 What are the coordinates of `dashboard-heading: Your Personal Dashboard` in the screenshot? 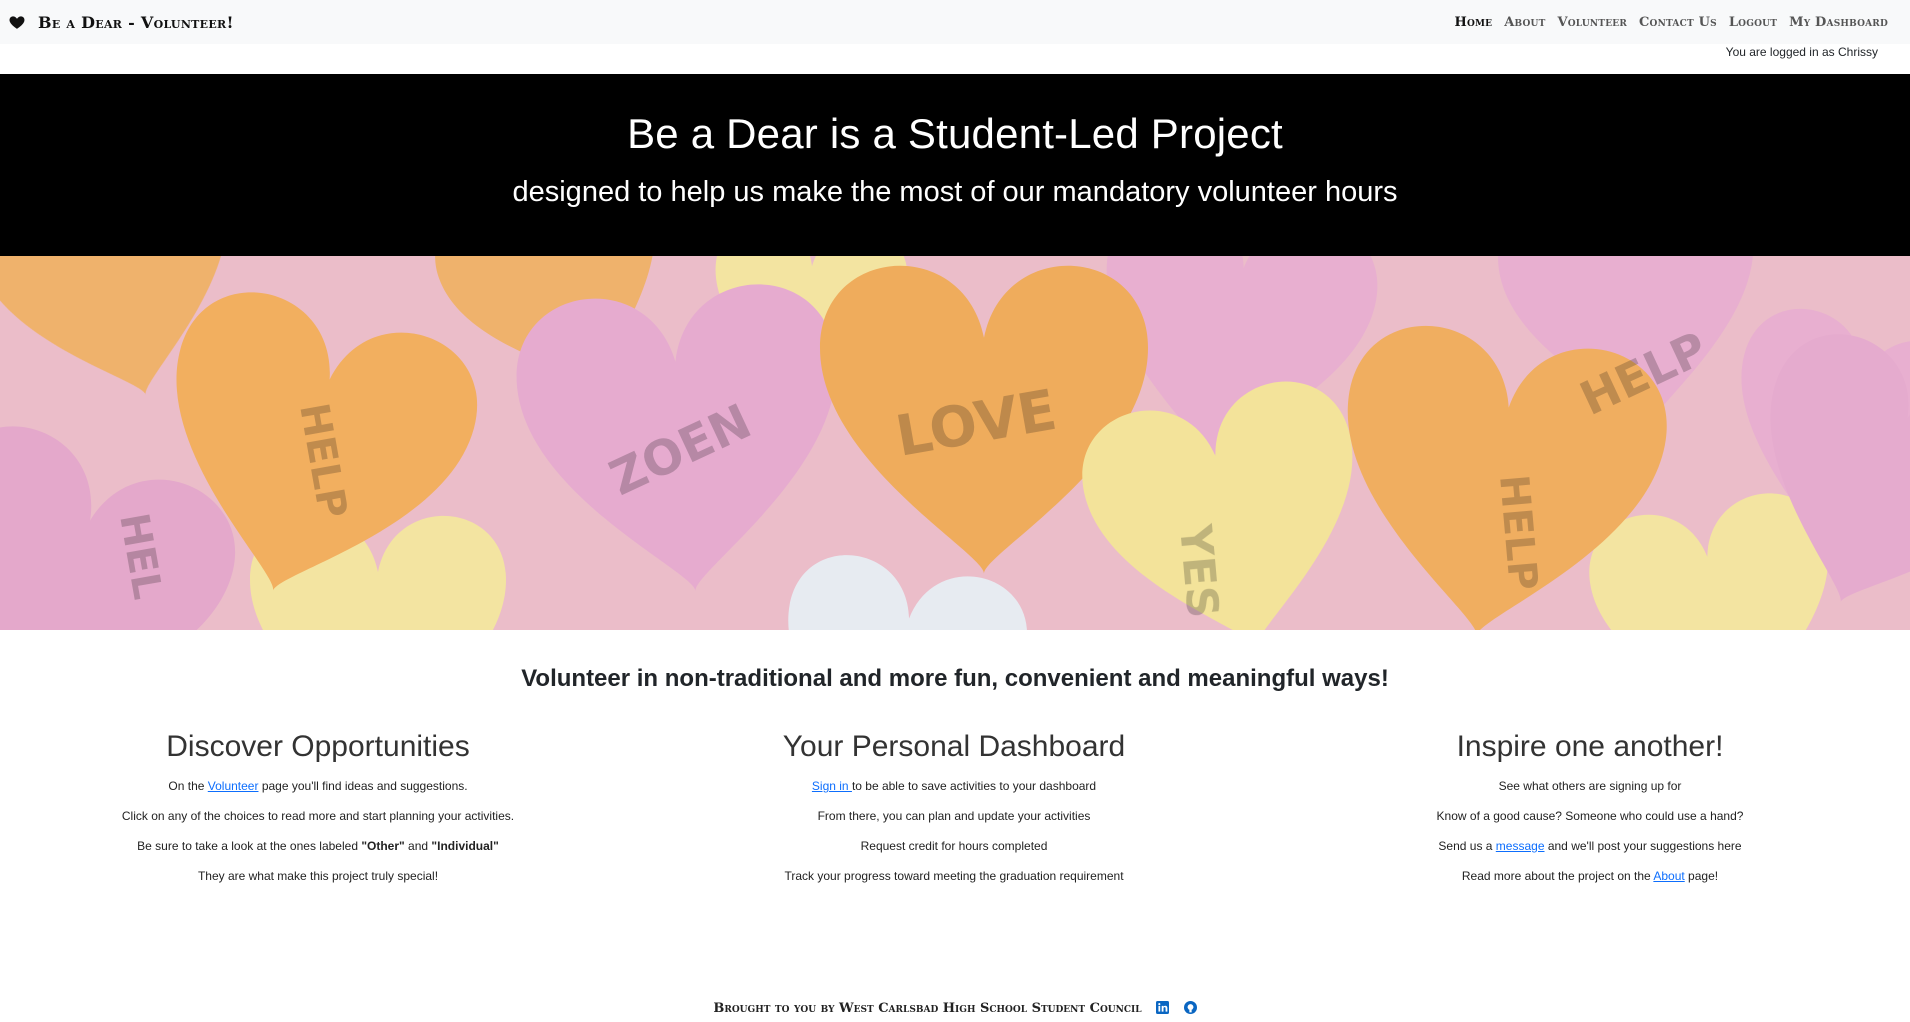 It's located at (954, 746).